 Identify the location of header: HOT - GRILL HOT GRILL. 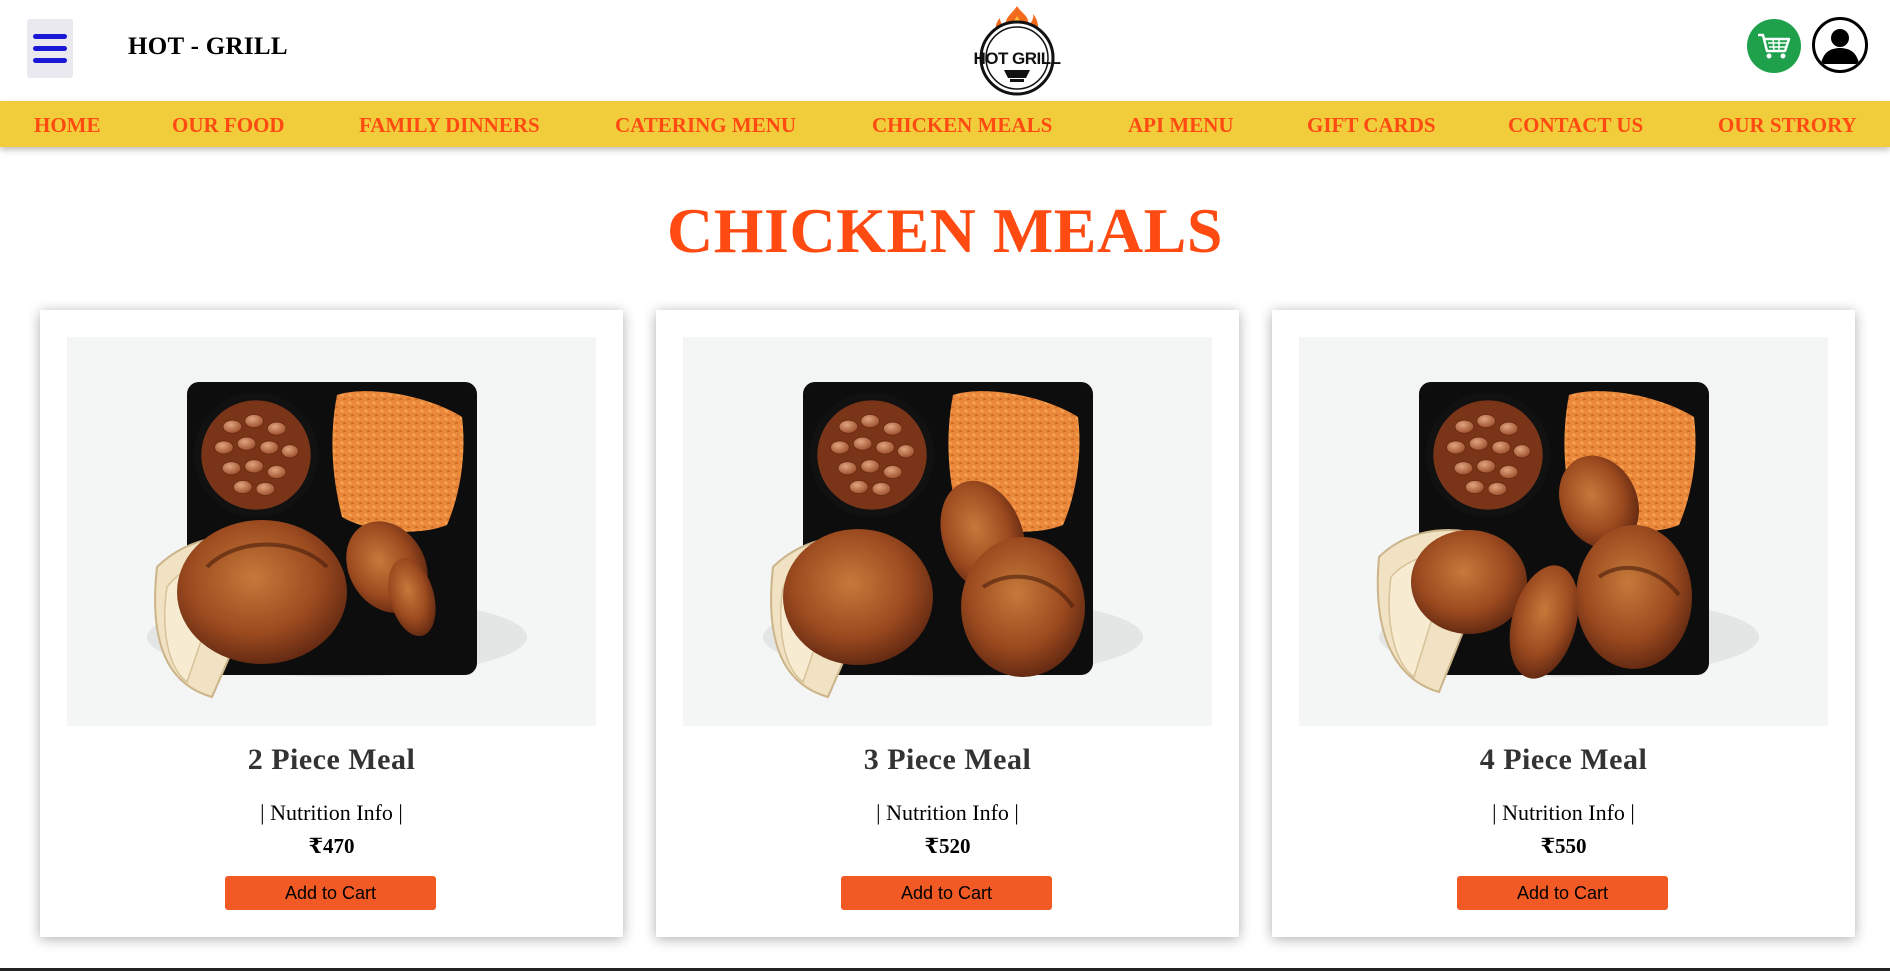
(945, 50).